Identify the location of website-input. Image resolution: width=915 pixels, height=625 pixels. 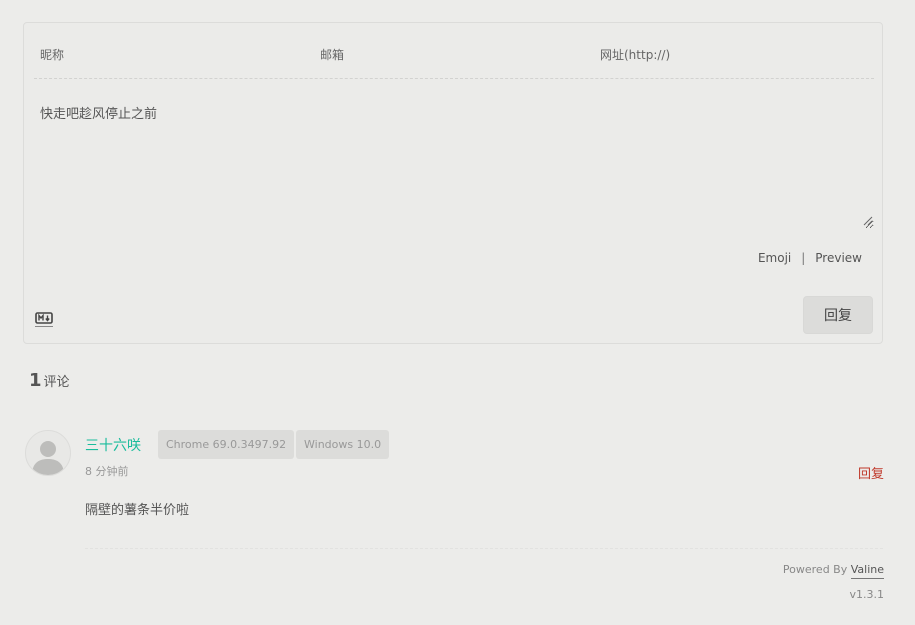
(727, 55).